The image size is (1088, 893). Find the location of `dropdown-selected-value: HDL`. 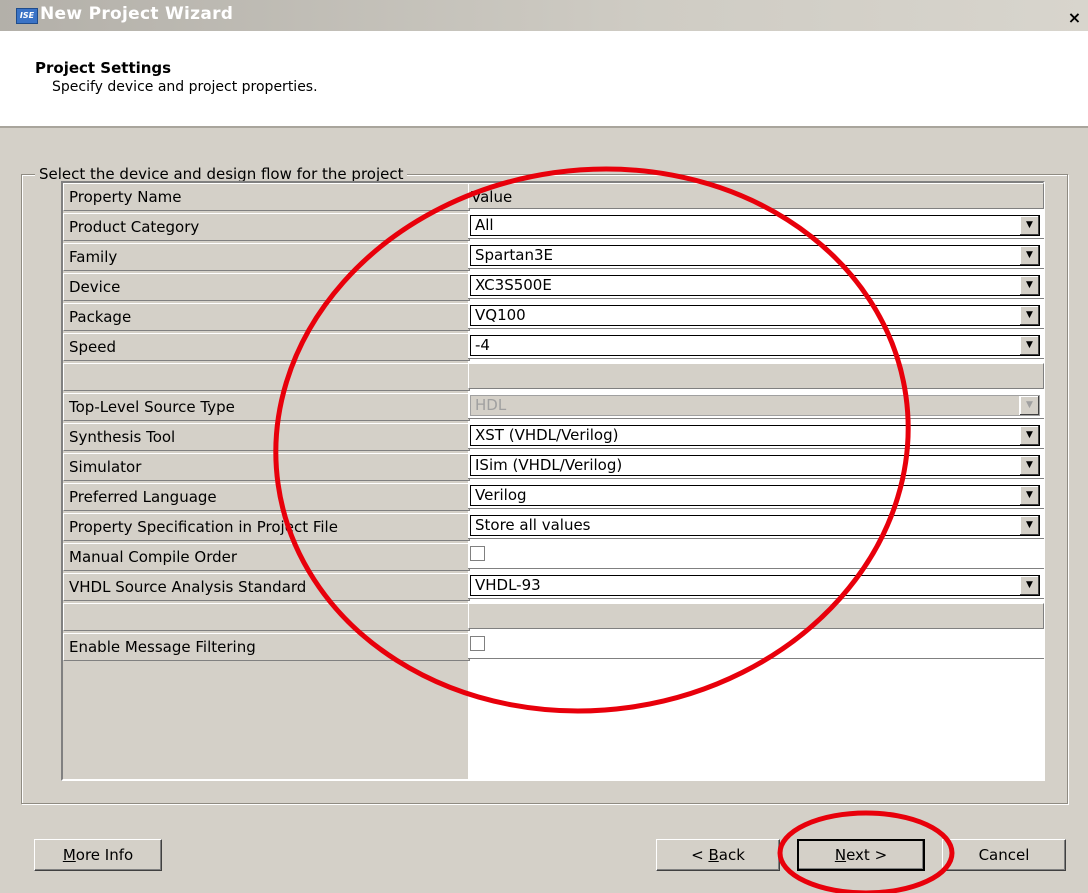

dropdown-selected-value: HDL is located at coordinates (491, 405).